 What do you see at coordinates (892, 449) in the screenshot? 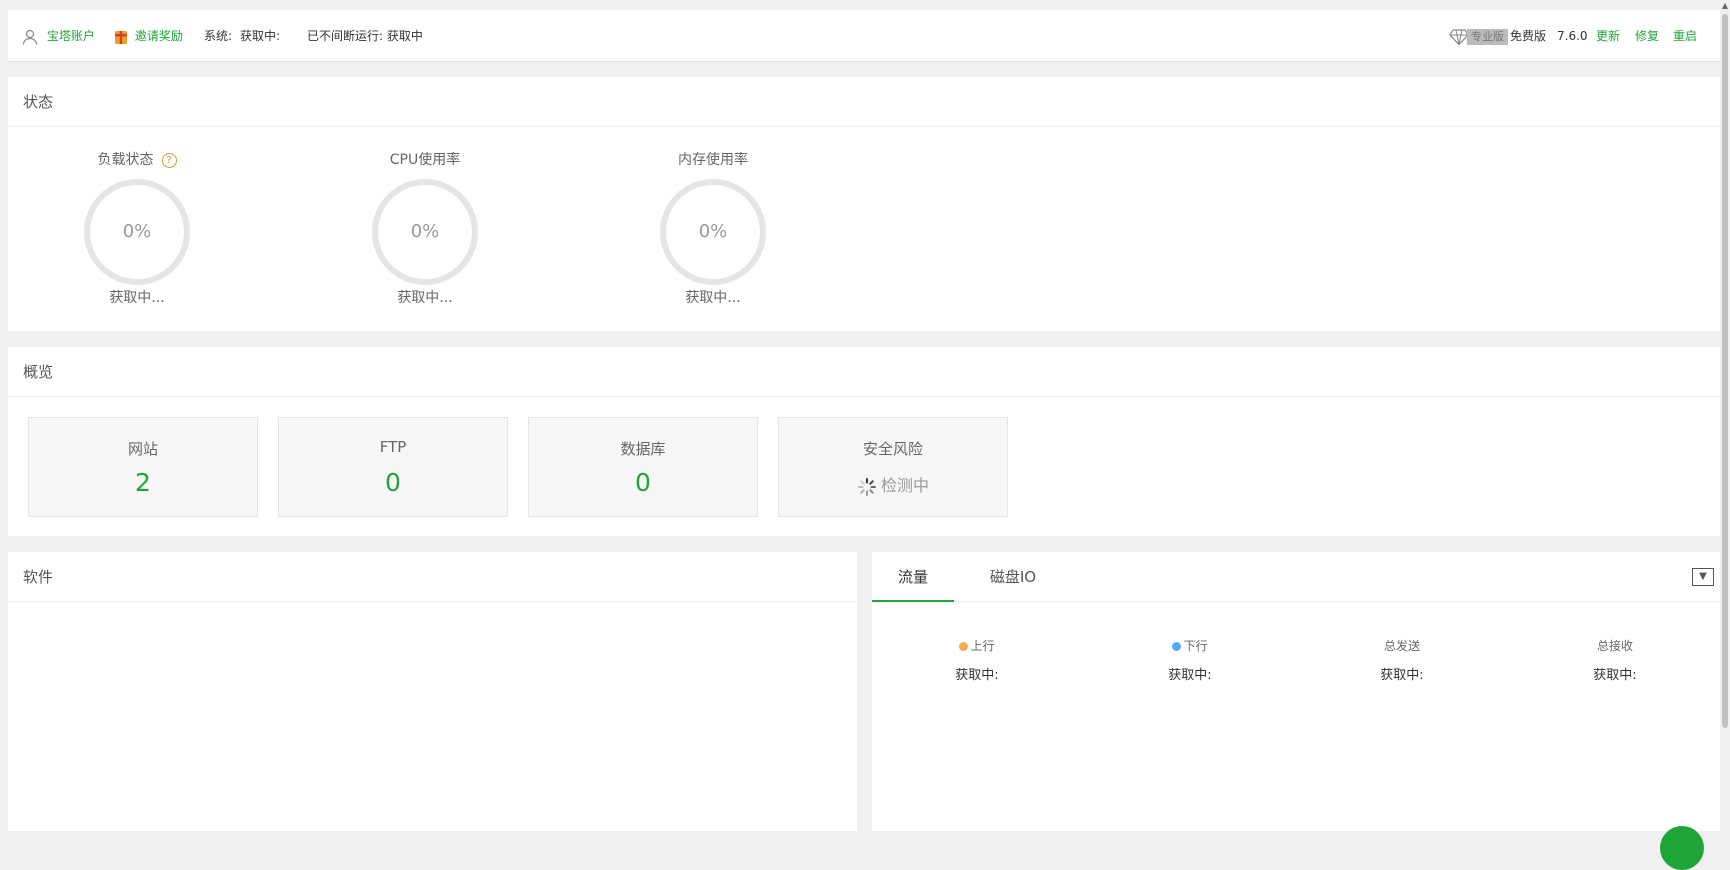
I see `card-label: 安全风险` at bounding box center [892, 449].